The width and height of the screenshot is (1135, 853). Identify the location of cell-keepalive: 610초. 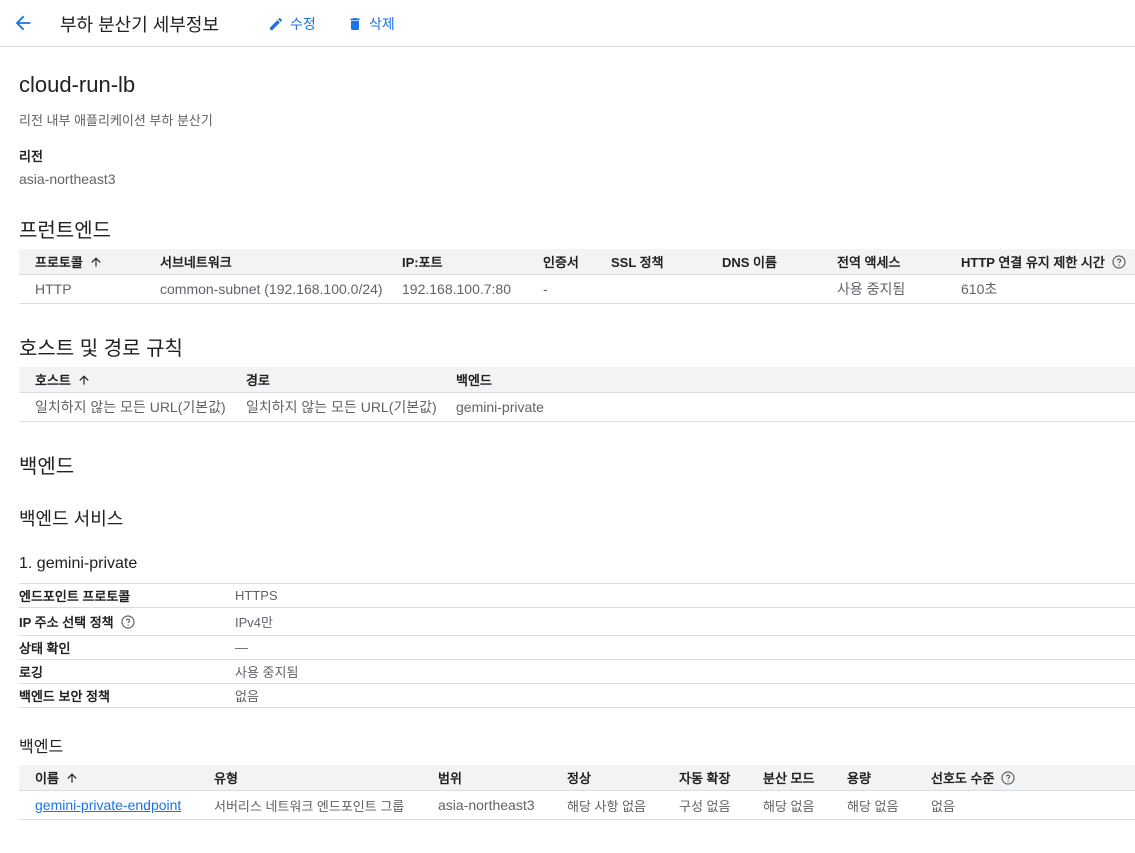
(1048, 289).